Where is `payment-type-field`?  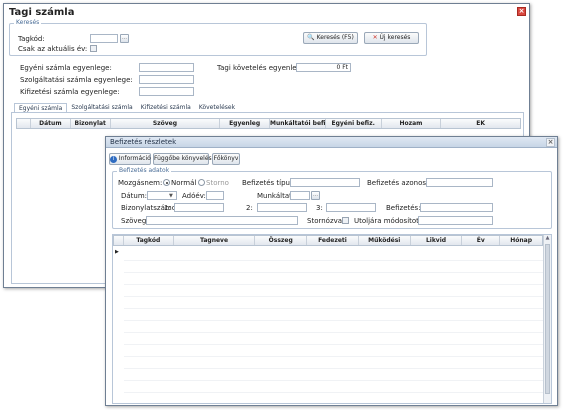
payment-type-field is located at coordinates (325, 182).